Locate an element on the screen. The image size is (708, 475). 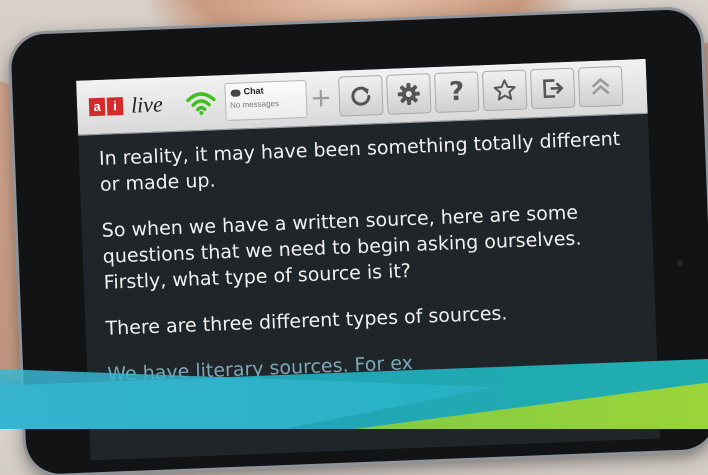
help-icon: ? is located at coordinates (456, 92).